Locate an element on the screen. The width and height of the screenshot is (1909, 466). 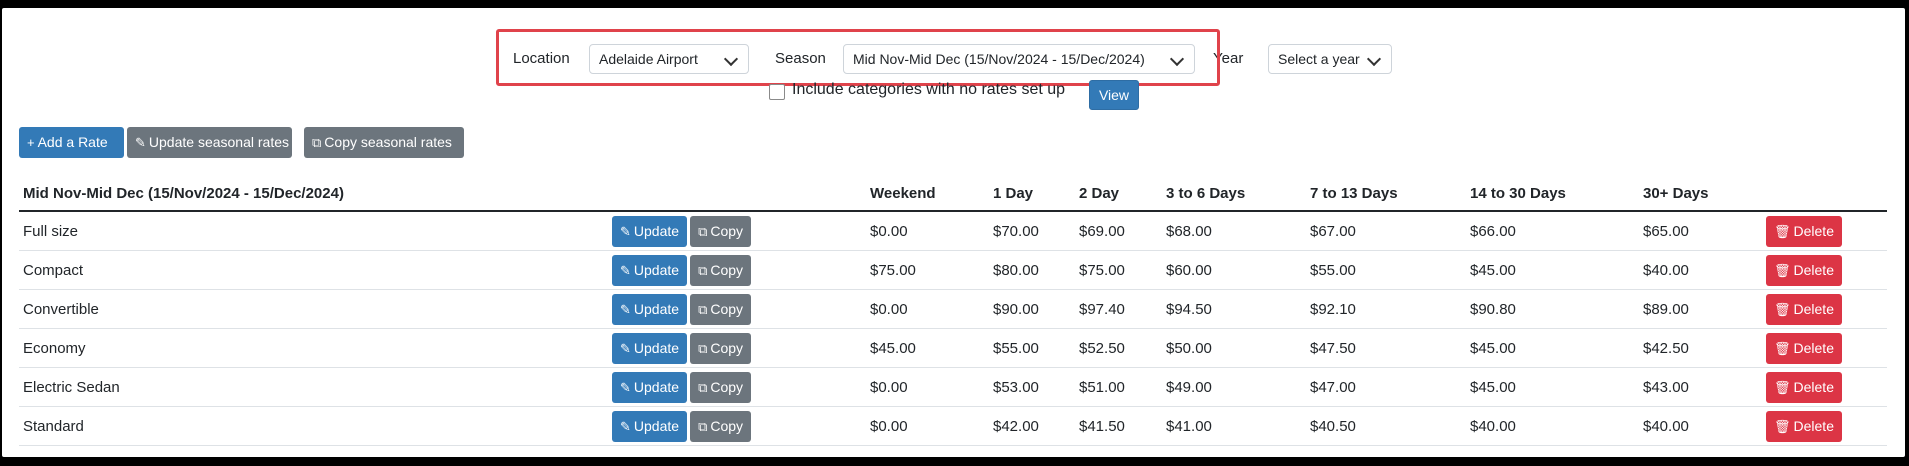
add-rate-button: + Add a Rate is located at coordinates (71, 142).